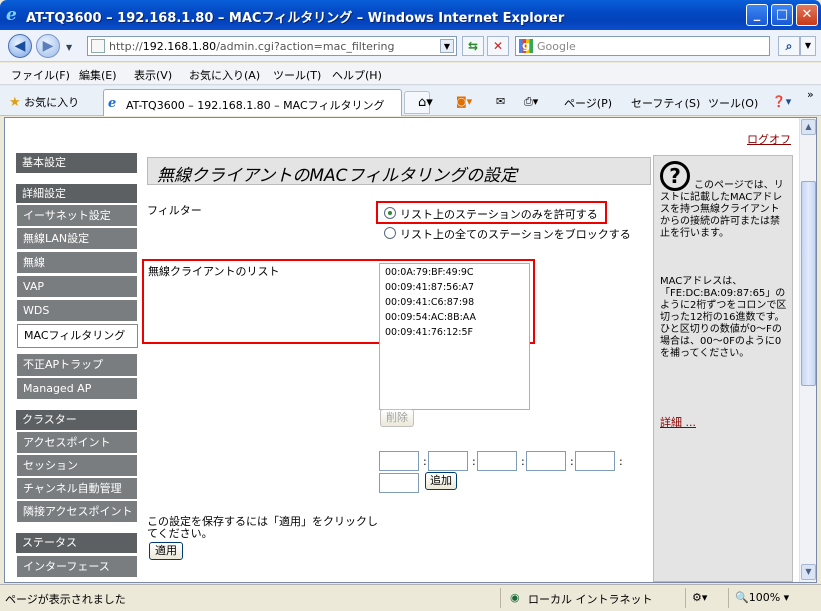 This screenshot has width=821, height=611. I want to click on tab-active: e AT-TQ3600 – 192.168.1.80 – MACフィルタリング, so click(252, 102).